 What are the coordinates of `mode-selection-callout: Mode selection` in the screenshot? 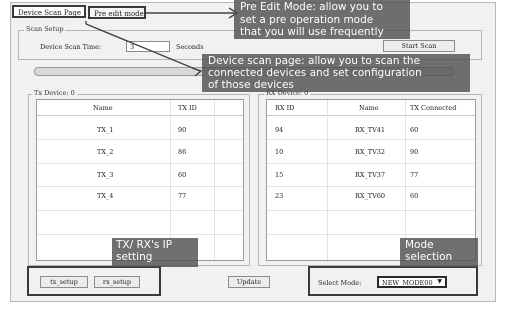 It's located at (439, 252).